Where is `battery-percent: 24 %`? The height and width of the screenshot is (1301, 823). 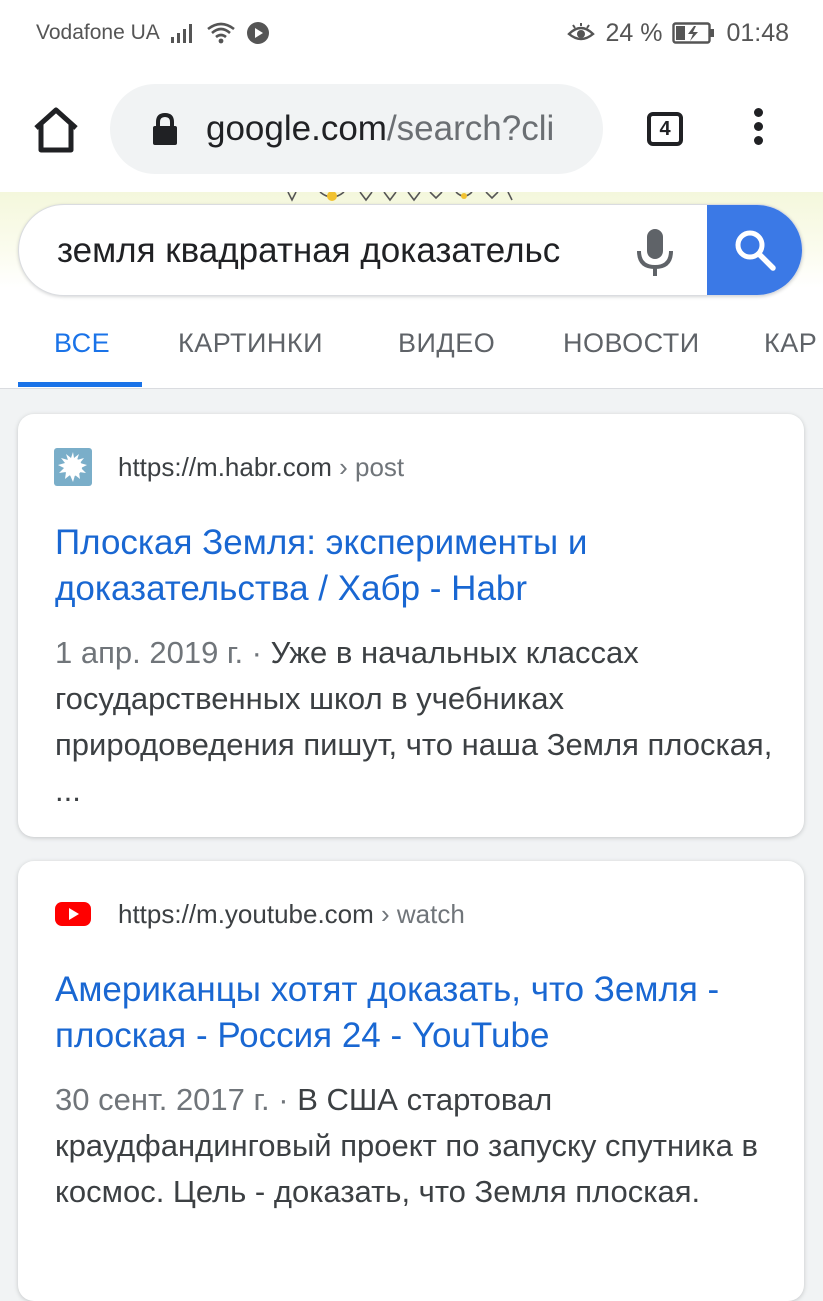
battery-percent: 24 % is located at coordinates (634, 32).